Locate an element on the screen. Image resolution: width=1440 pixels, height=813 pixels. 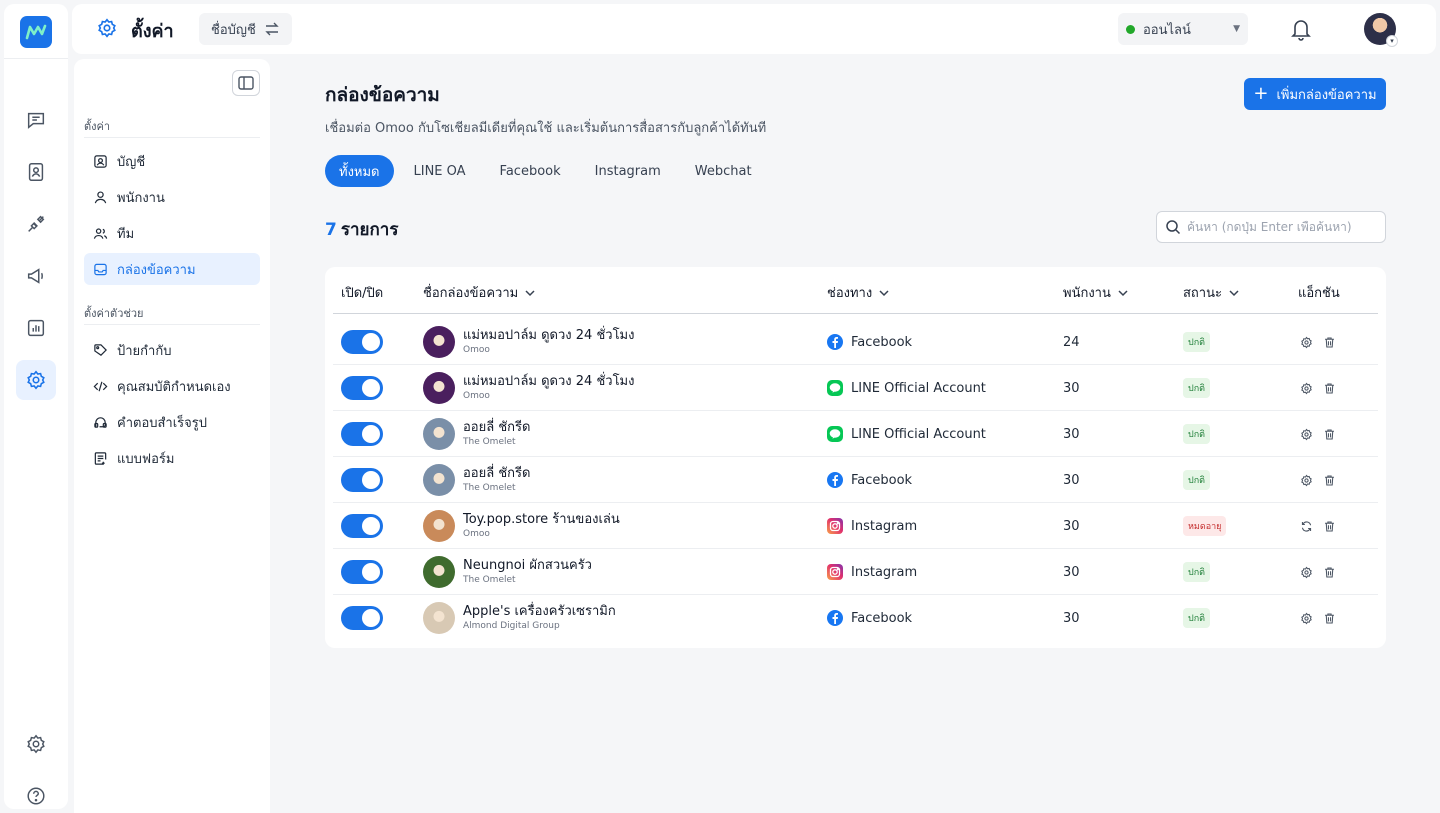
integration-icon is located at coordinates (36, 224).